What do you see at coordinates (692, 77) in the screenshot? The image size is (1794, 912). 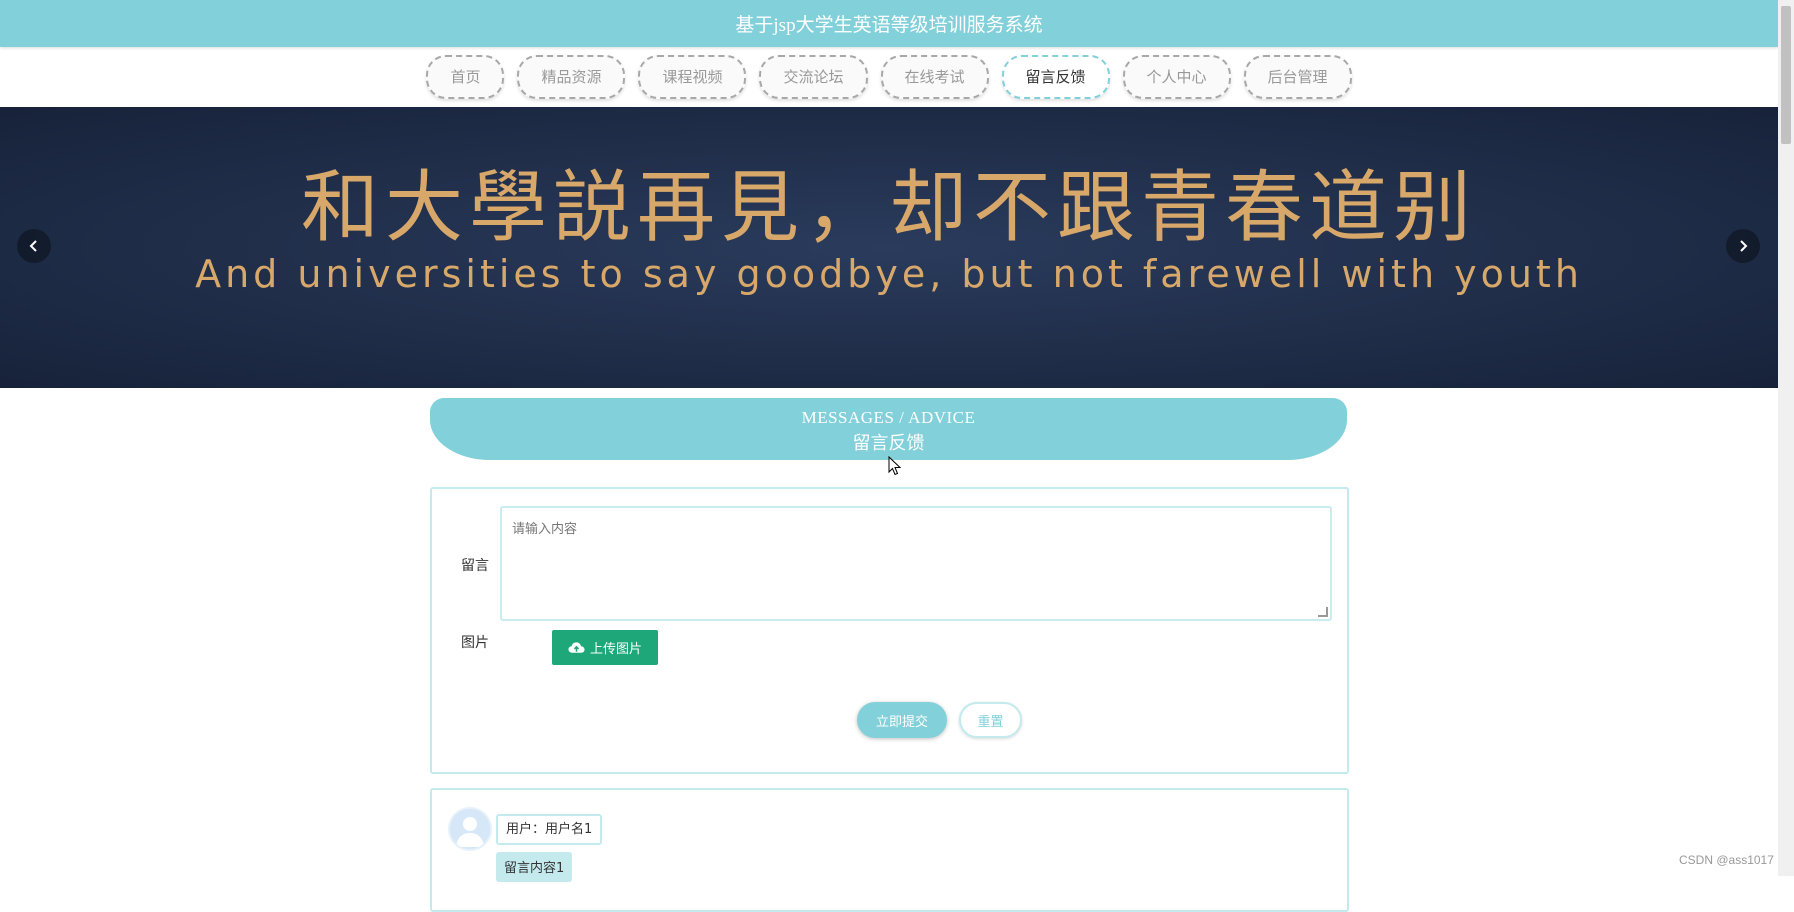 I see `nav-item-course-videos: 课程视频` at bounding box center [692, 77].